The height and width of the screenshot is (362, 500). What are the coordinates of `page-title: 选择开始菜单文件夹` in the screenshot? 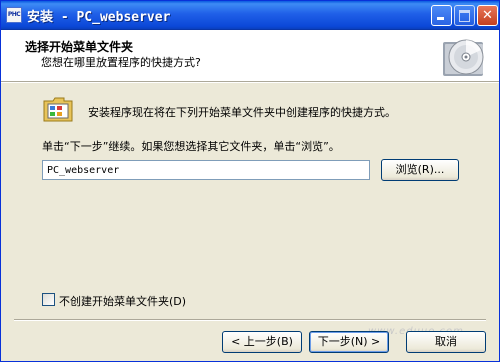 It's located at (79, 47).